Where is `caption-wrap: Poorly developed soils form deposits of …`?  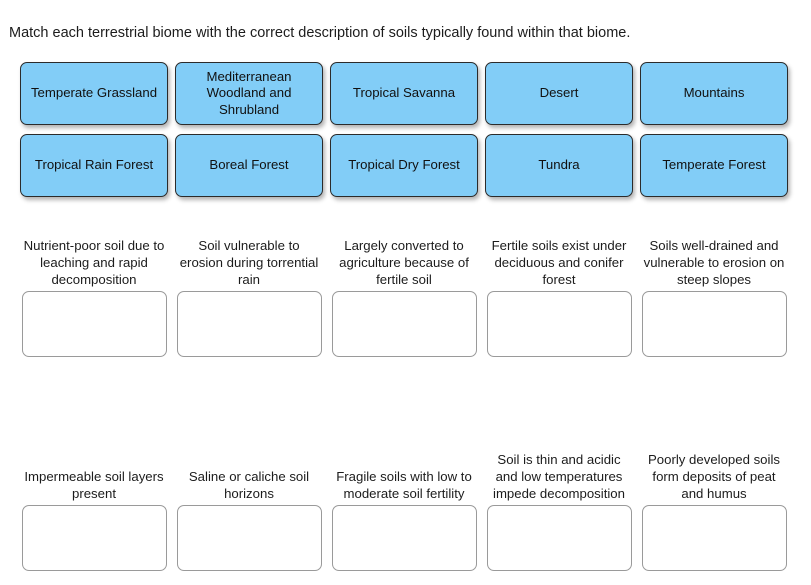 caption-wrap: Poorly developed soils form deposits of … is located at coordinates (714, 468).